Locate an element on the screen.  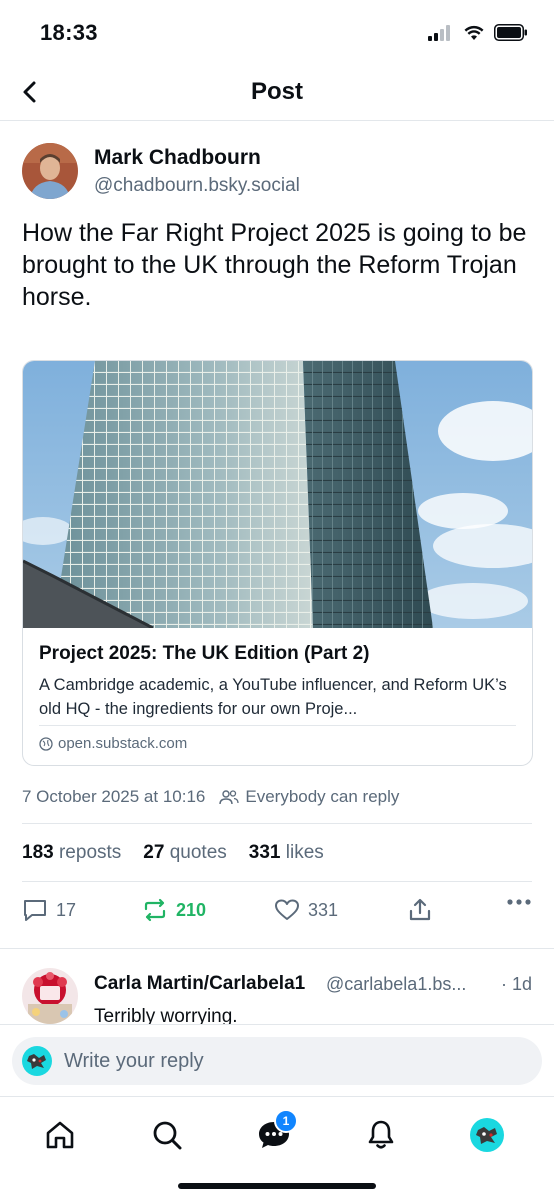
tab-profile is located at coordinates (487, 1135).